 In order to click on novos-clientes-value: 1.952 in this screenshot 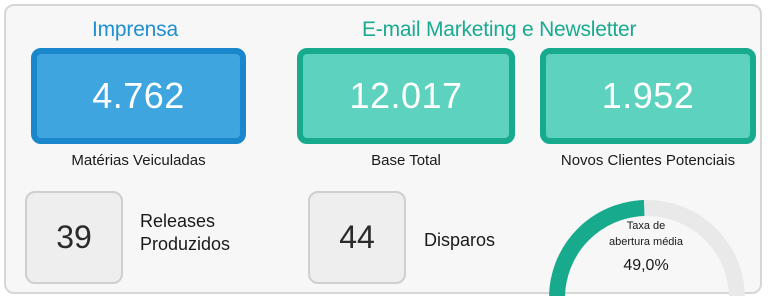, I will do `click(648, 95)`.